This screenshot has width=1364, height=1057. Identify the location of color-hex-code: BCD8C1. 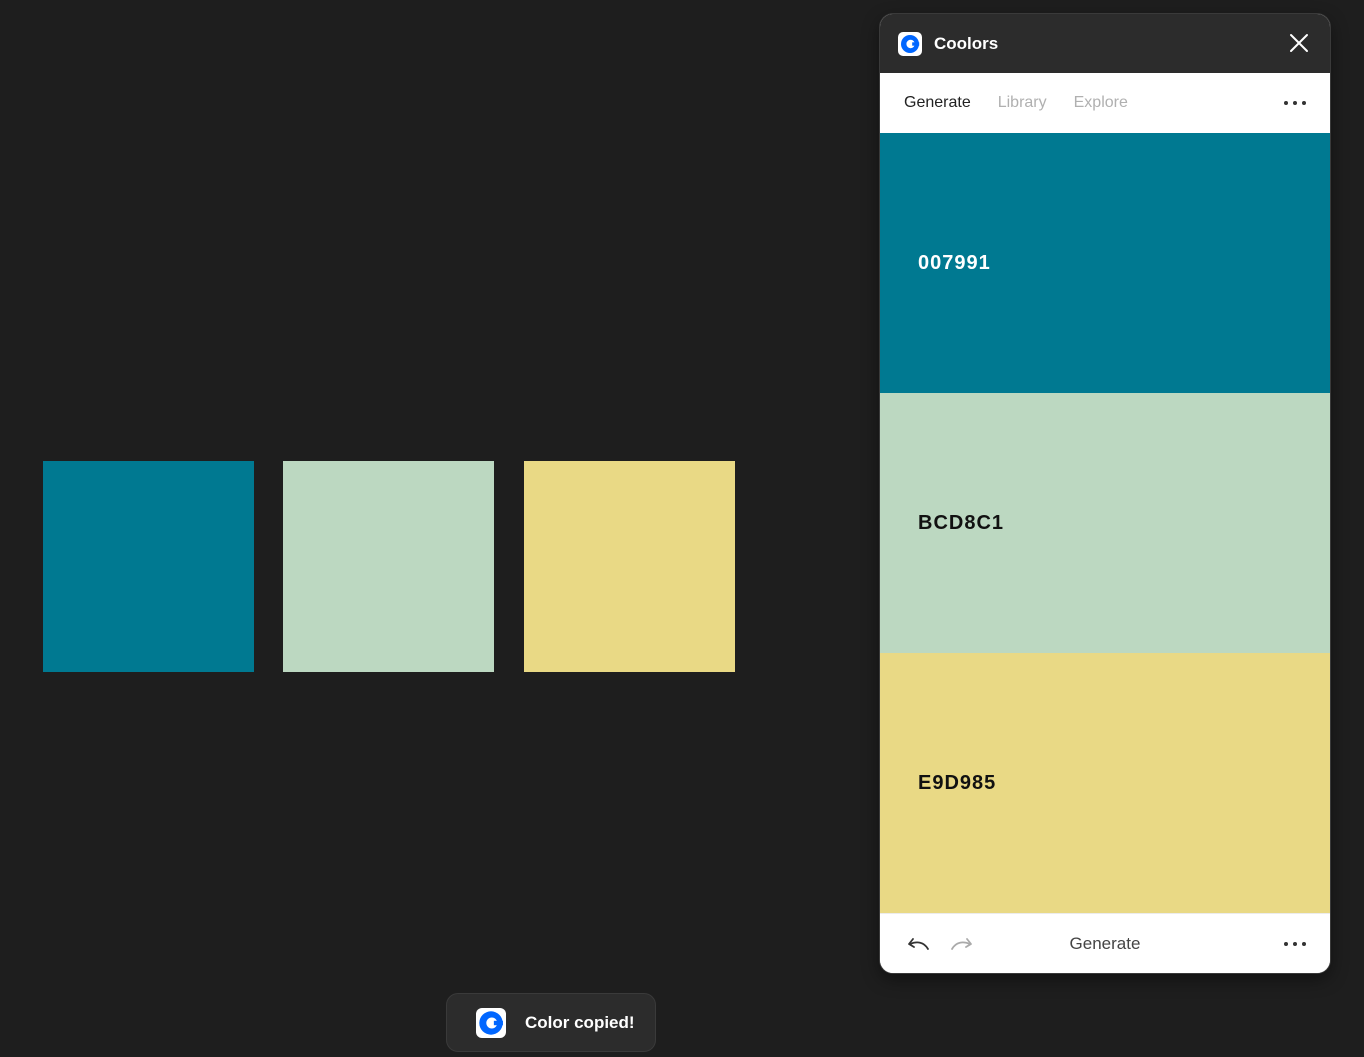
(961, 522).